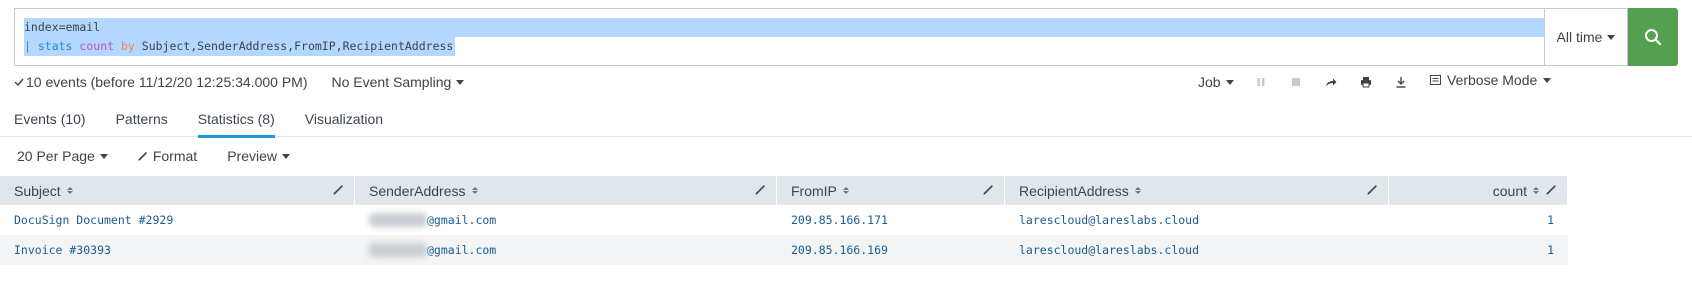 This screenshot has width=1692, height=286. What do you see at coordinates (1074, 190) in the screenshot?
I see `column-label: RecipientAddress` at bounding box center [1074, 190].